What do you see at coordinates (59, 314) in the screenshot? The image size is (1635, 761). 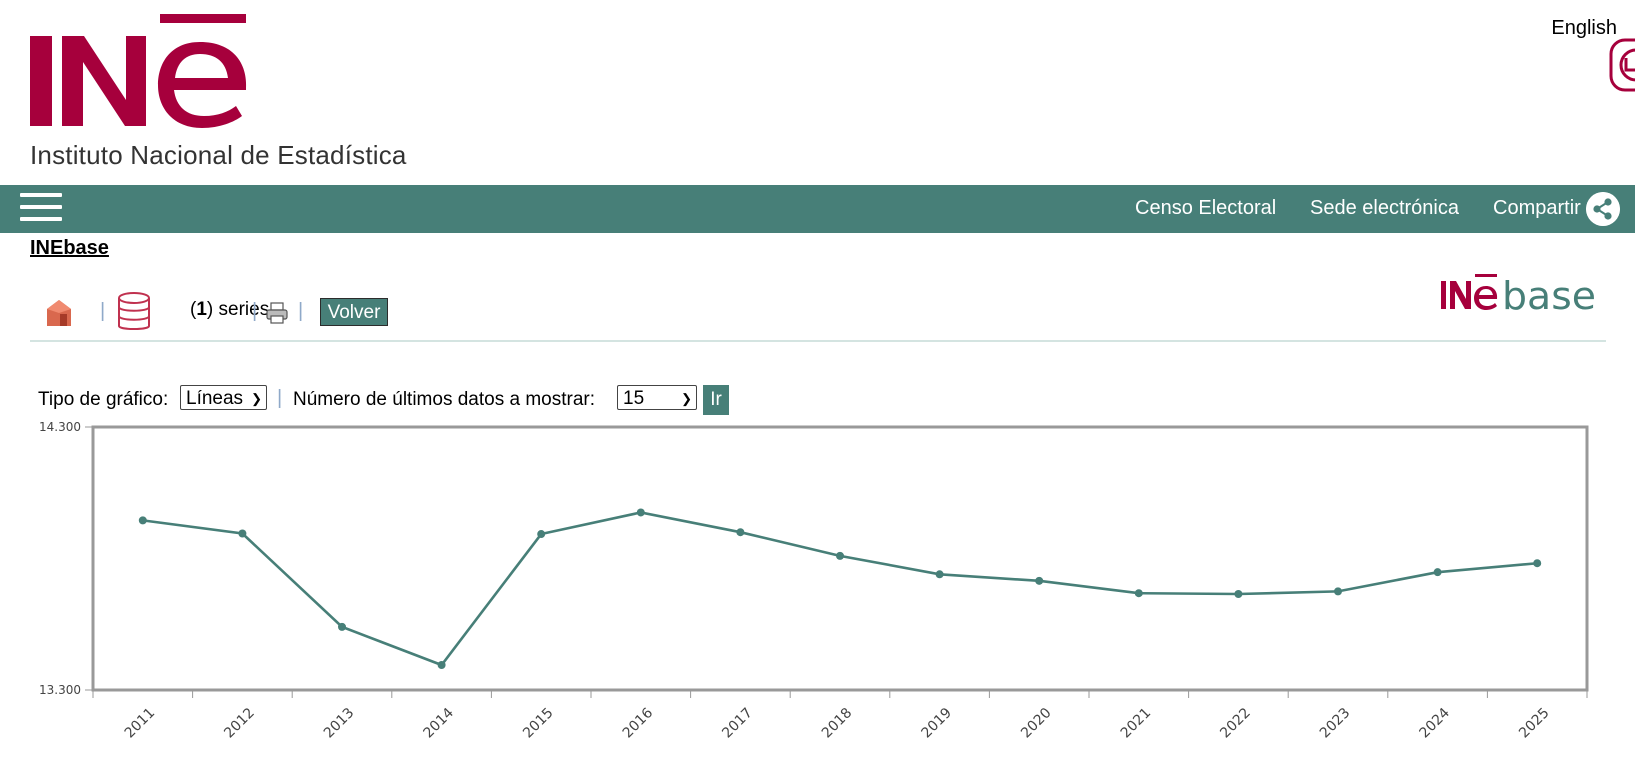 I see `home-icon` at bounding box center [59, 314].